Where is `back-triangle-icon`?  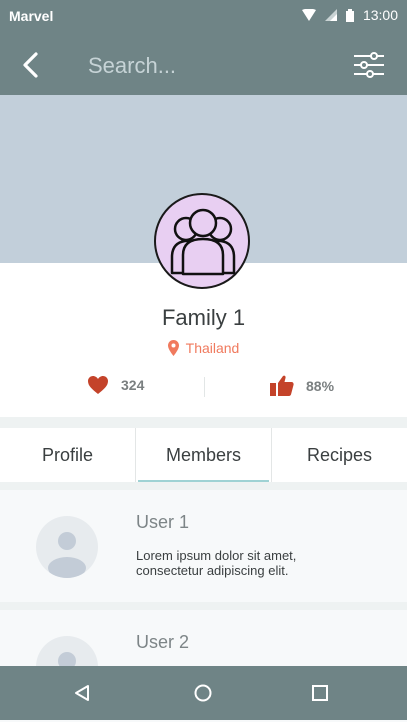 back-triangle-icon is located at coordinates (82, 693).